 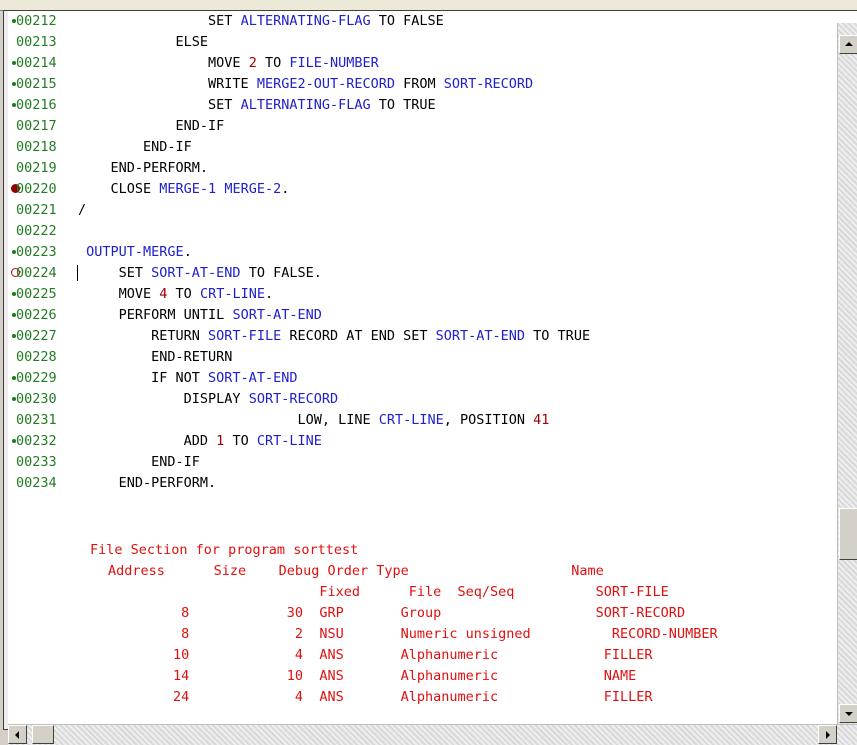 I want to click on horizontal-scroll-thumb, so click(x=43, y=734).